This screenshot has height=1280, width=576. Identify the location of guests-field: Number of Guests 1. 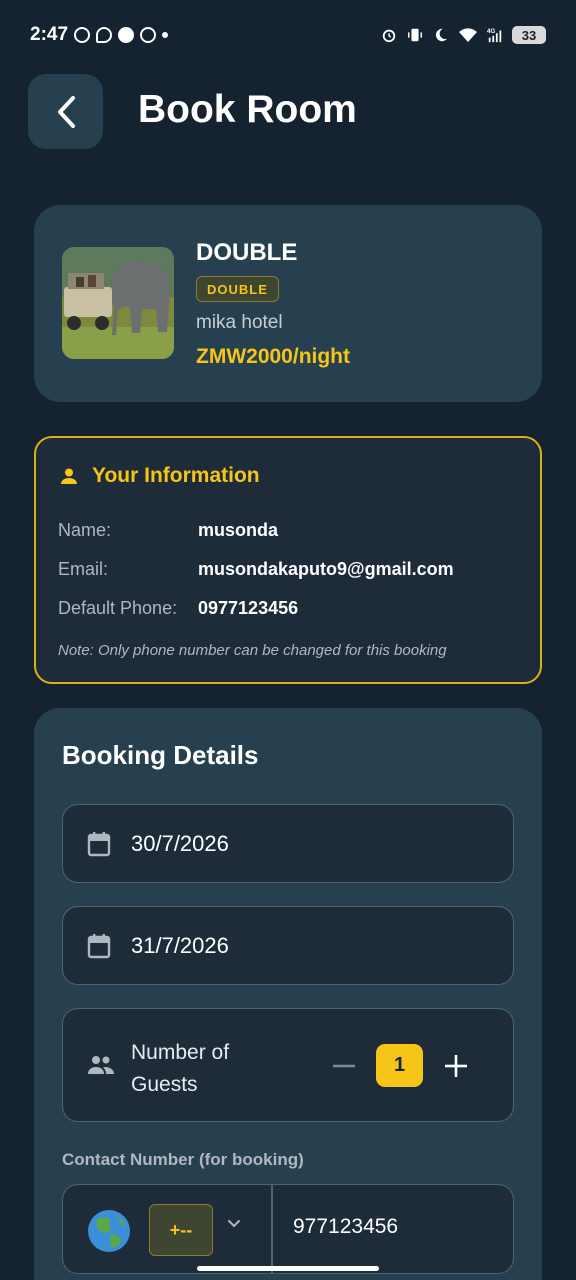
(288, 1065).